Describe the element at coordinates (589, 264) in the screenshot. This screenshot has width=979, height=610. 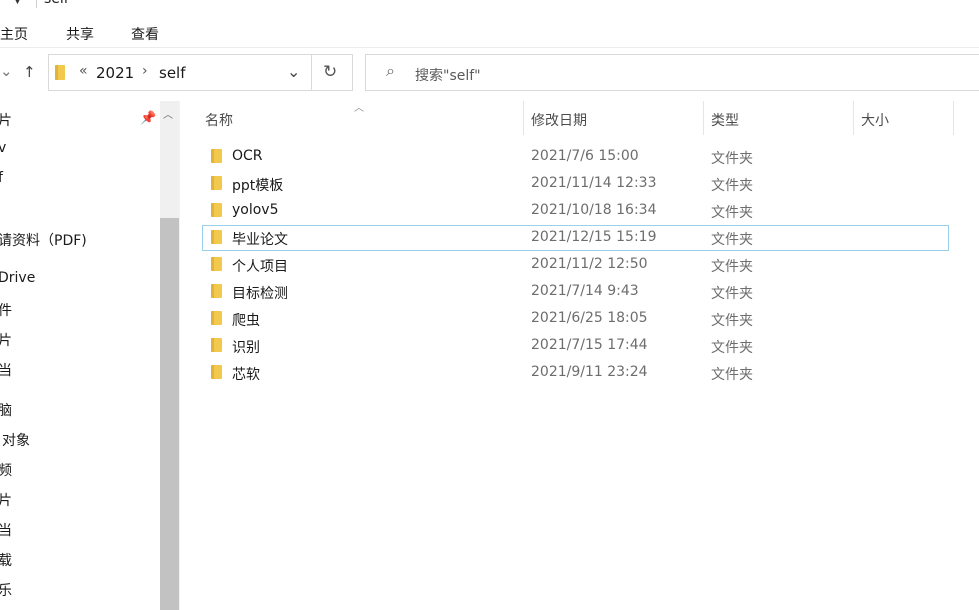
I see `file-date: 2021/11/2 12:50` at that location.